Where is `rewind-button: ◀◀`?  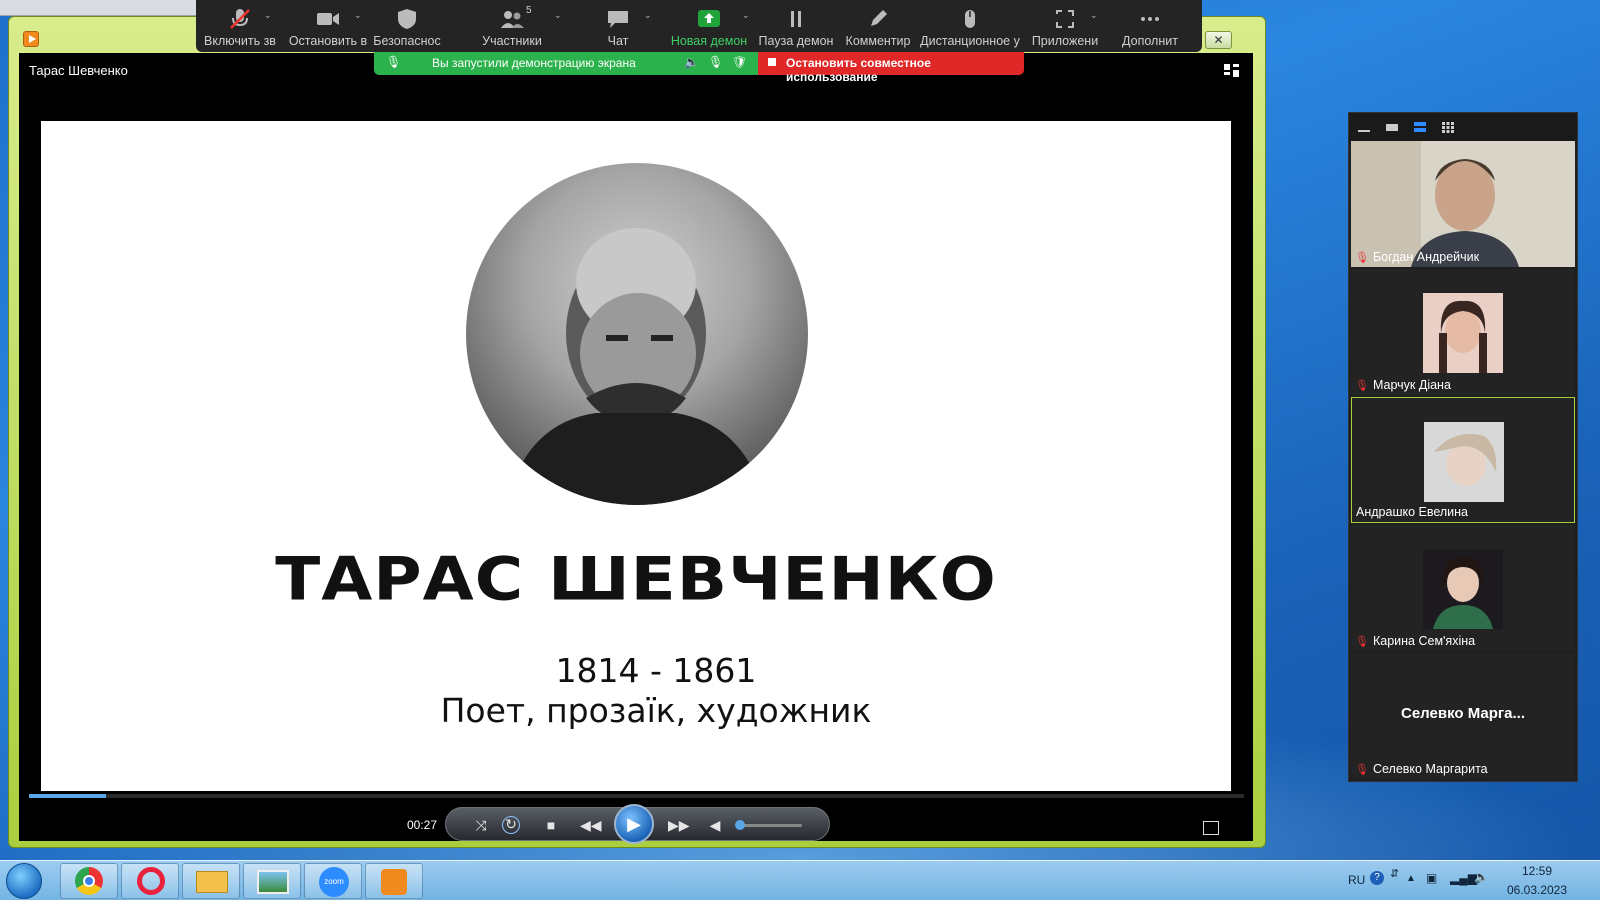
rewind-button: ◀◀ is located at coordinates (591, 825).